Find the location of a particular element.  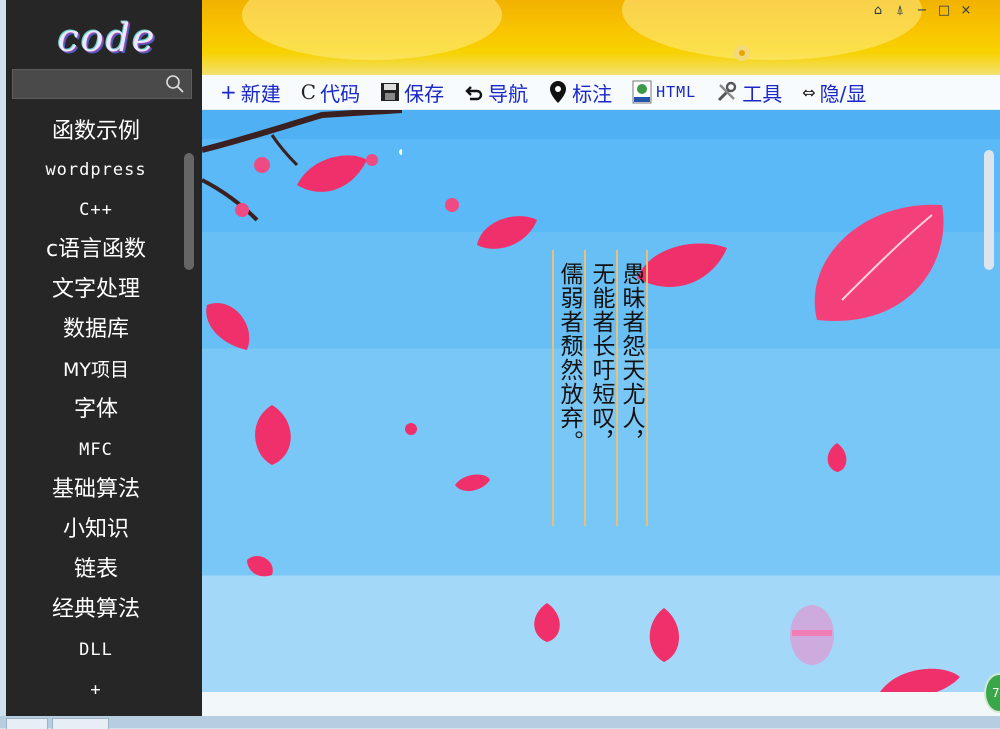

pin-icon: ⍋ is located at coordinates (900, 11).